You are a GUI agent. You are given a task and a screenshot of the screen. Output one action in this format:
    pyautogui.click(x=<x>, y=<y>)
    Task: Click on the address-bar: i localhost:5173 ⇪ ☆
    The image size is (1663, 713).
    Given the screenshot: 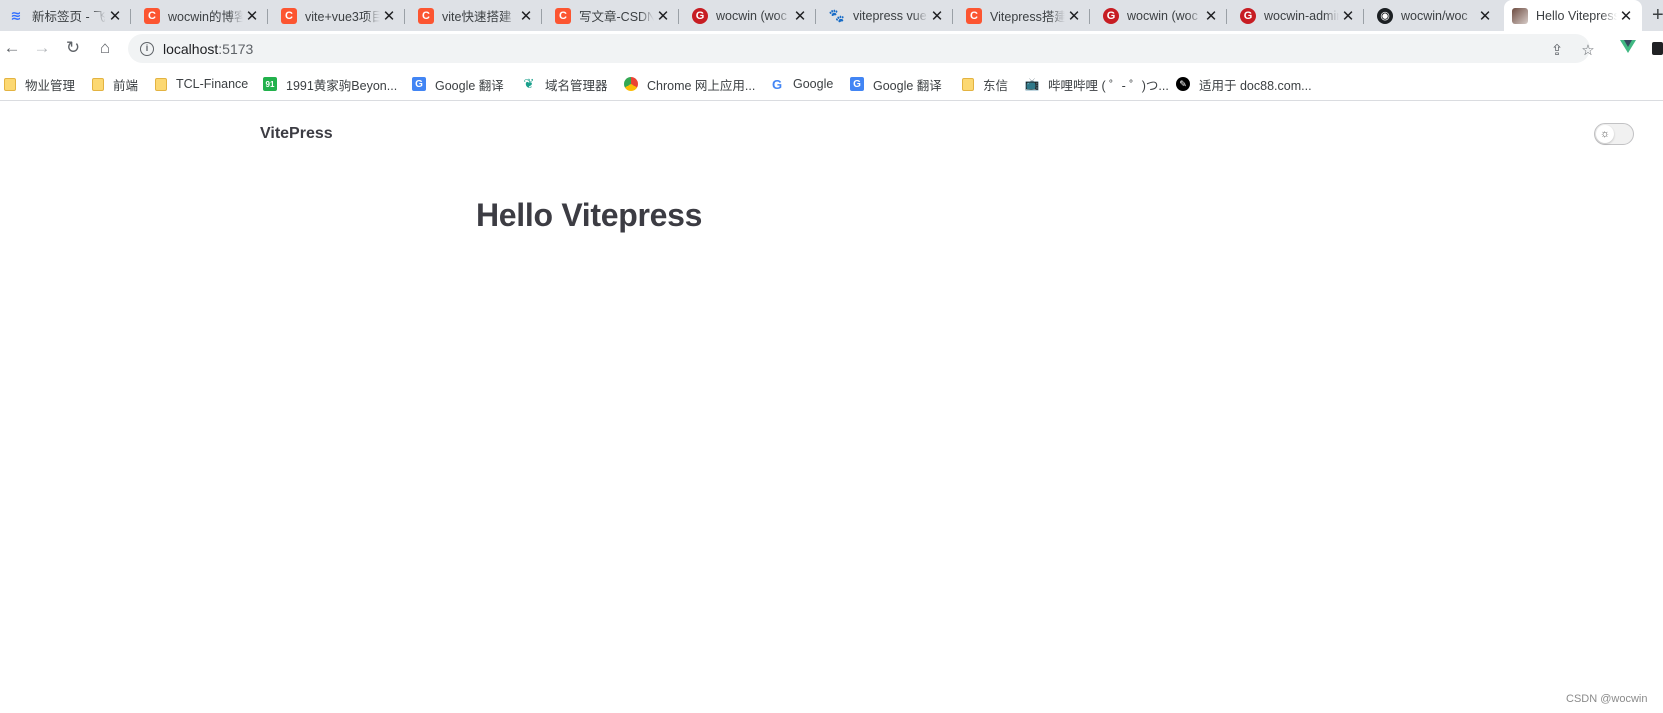 What is the action you would take?
    pyautogui.click(x=861, y=48)
    